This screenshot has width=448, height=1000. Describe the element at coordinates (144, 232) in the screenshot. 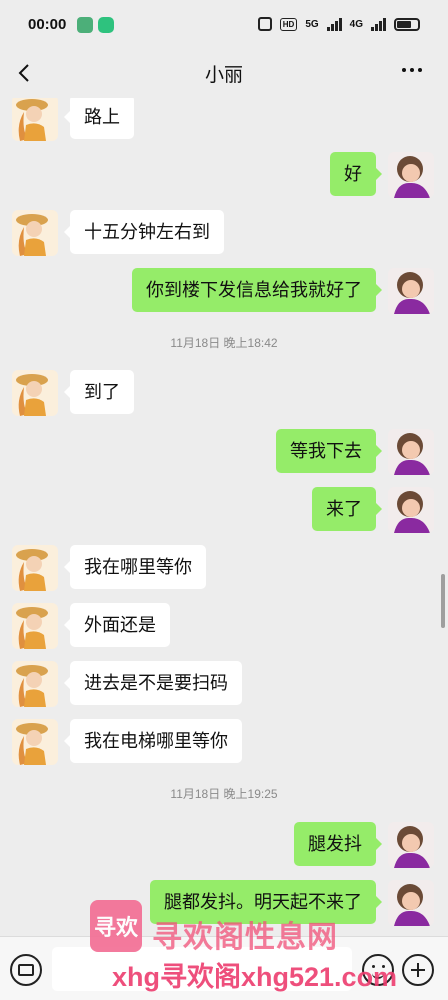

I see `message-bubble: 十五分钟左右到` at that location.